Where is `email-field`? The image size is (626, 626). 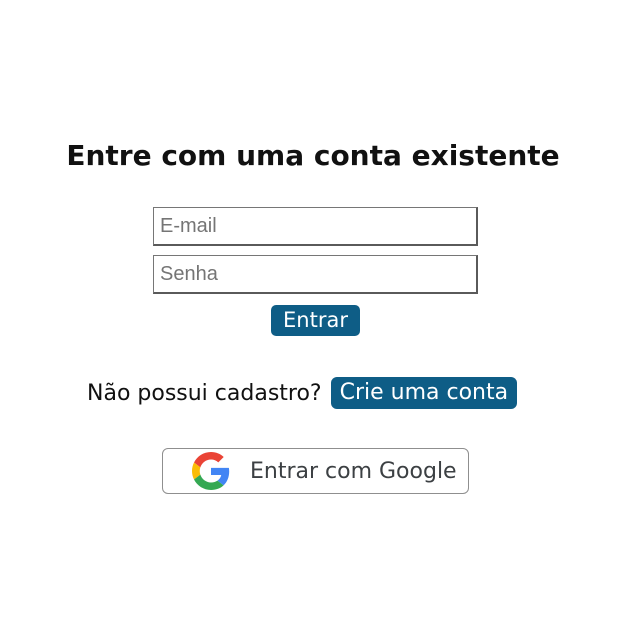
email-field is located at coordinates (315, 226).